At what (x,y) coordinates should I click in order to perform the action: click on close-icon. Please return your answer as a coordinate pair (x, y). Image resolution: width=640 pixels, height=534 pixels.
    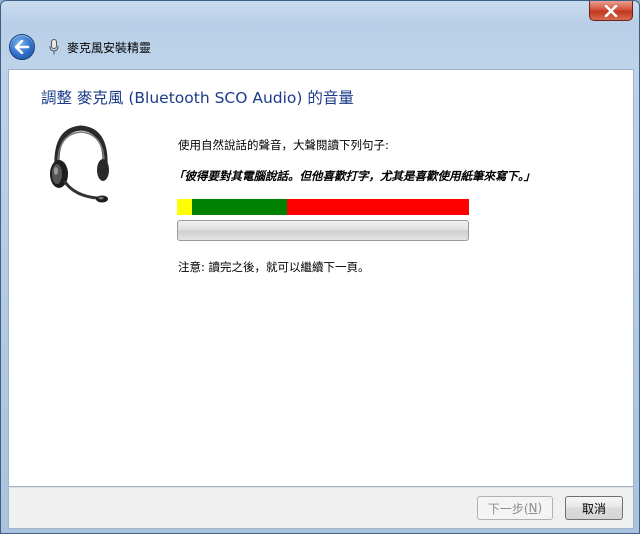
    Looking at the image, I should click on (611, 10).